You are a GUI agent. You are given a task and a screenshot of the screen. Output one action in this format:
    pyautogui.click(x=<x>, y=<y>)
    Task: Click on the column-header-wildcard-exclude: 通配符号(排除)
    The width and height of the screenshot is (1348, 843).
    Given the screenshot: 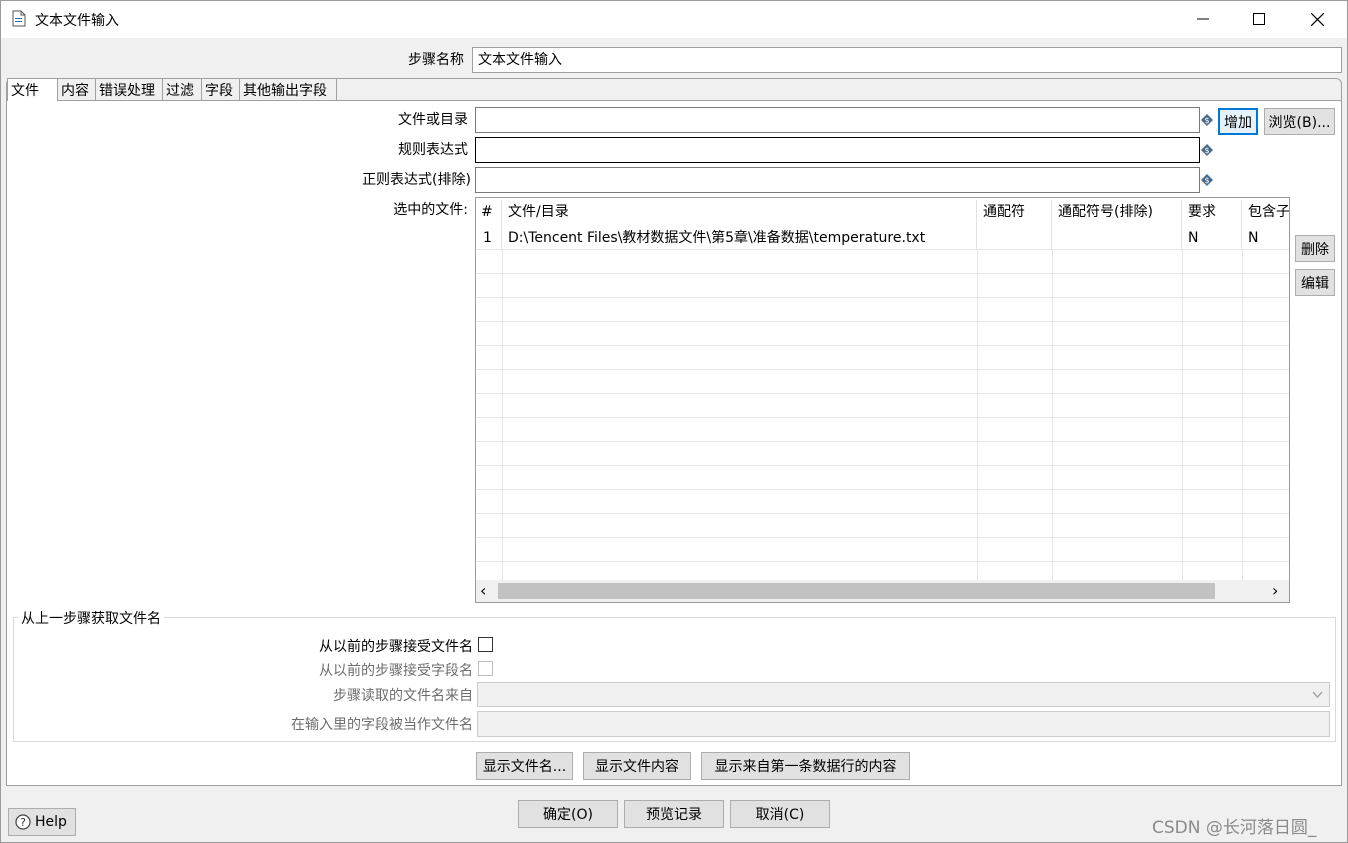 What is the action you would take?
    pyautogui.click(x=1117, y=213)
    